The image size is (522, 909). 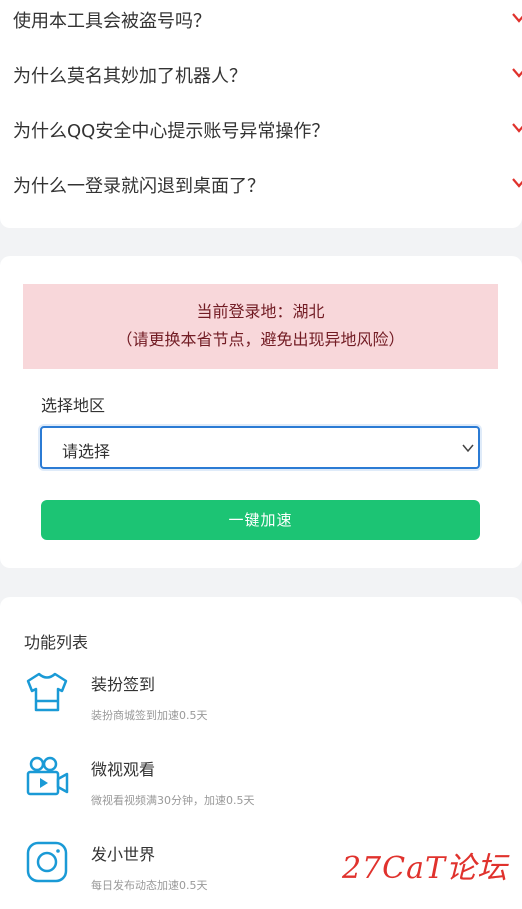 I want to click on feature-list-title: 功能列表, so click(x=56, y=642).